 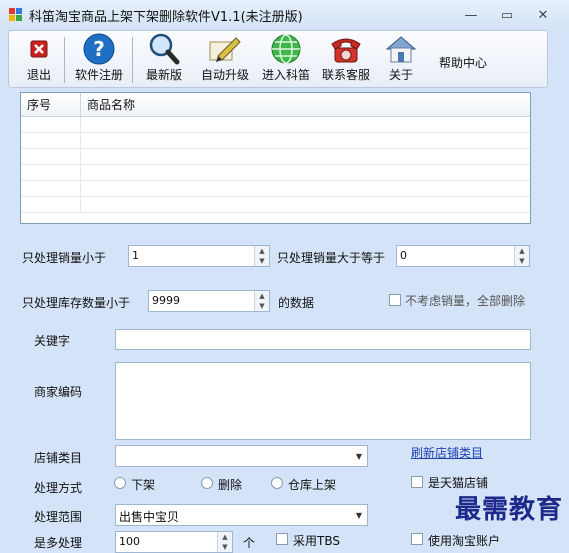 I want to click on method-label: 处理方式, so click(x=58, y=488).